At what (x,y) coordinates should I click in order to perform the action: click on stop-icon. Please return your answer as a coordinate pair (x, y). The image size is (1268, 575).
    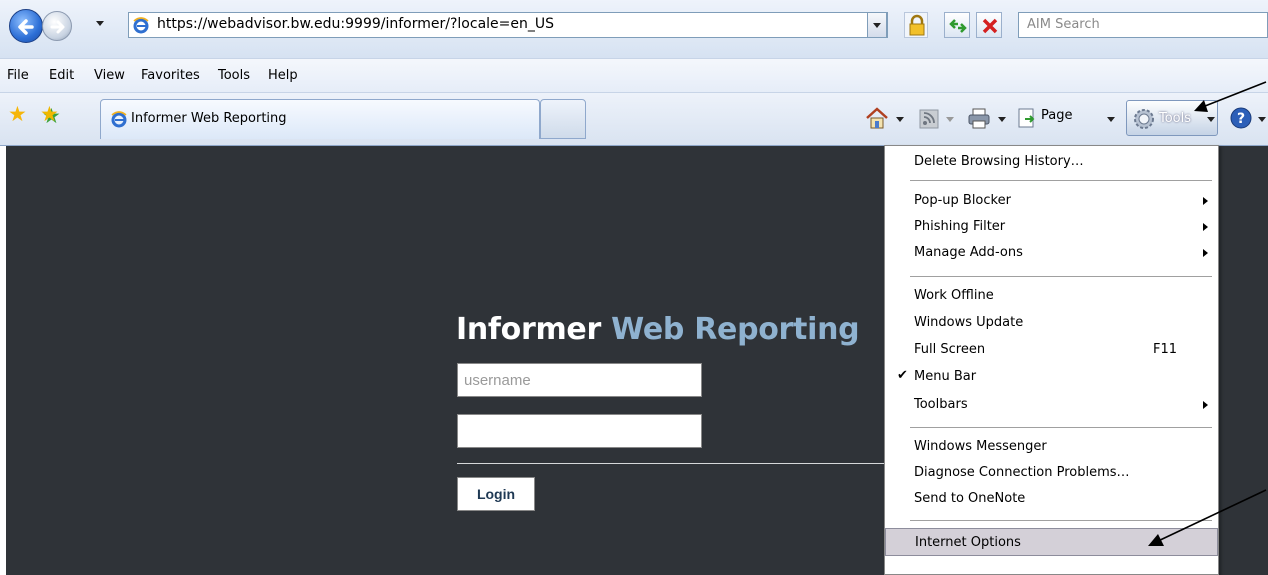
    Looking at the image, I should click on (990, 26).